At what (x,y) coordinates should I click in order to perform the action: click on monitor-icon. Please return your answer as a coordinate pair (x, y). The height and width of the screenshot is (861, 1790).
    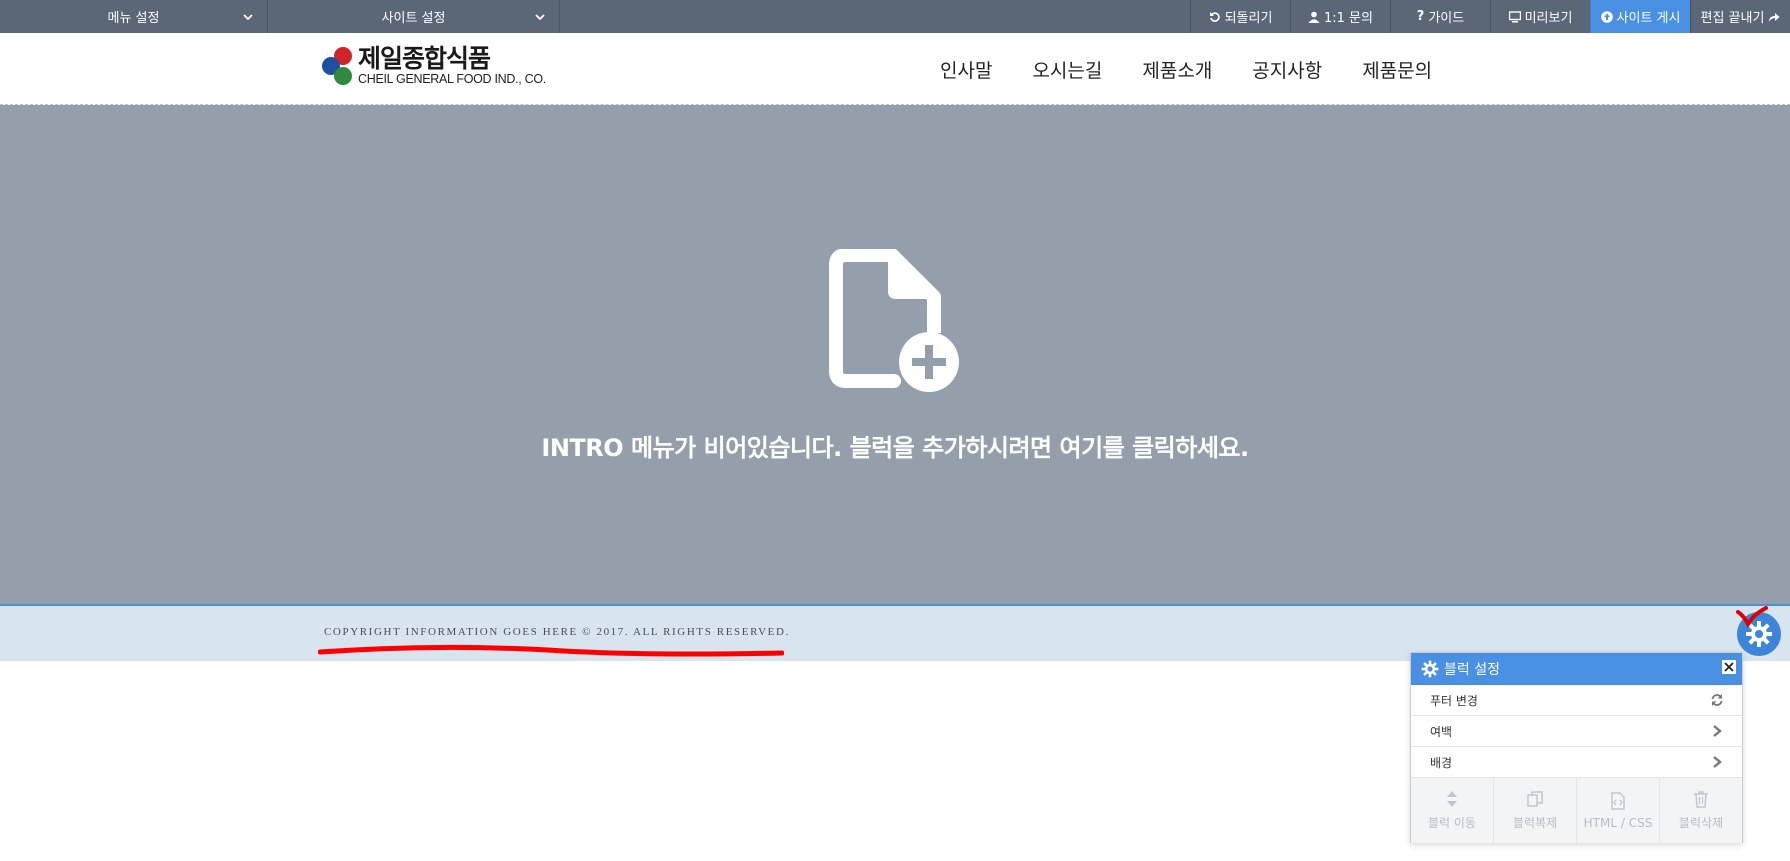
    Looking at the image, I should click on (1514, 16).